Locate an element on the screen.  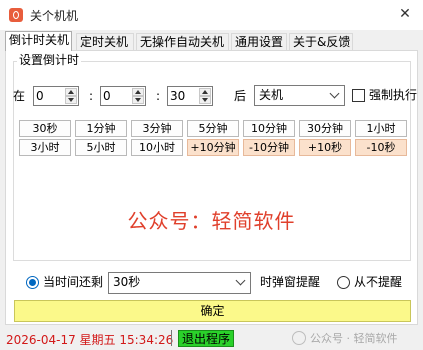
quick-5hour-button: 5小时 is located at coordinates (101, 147).